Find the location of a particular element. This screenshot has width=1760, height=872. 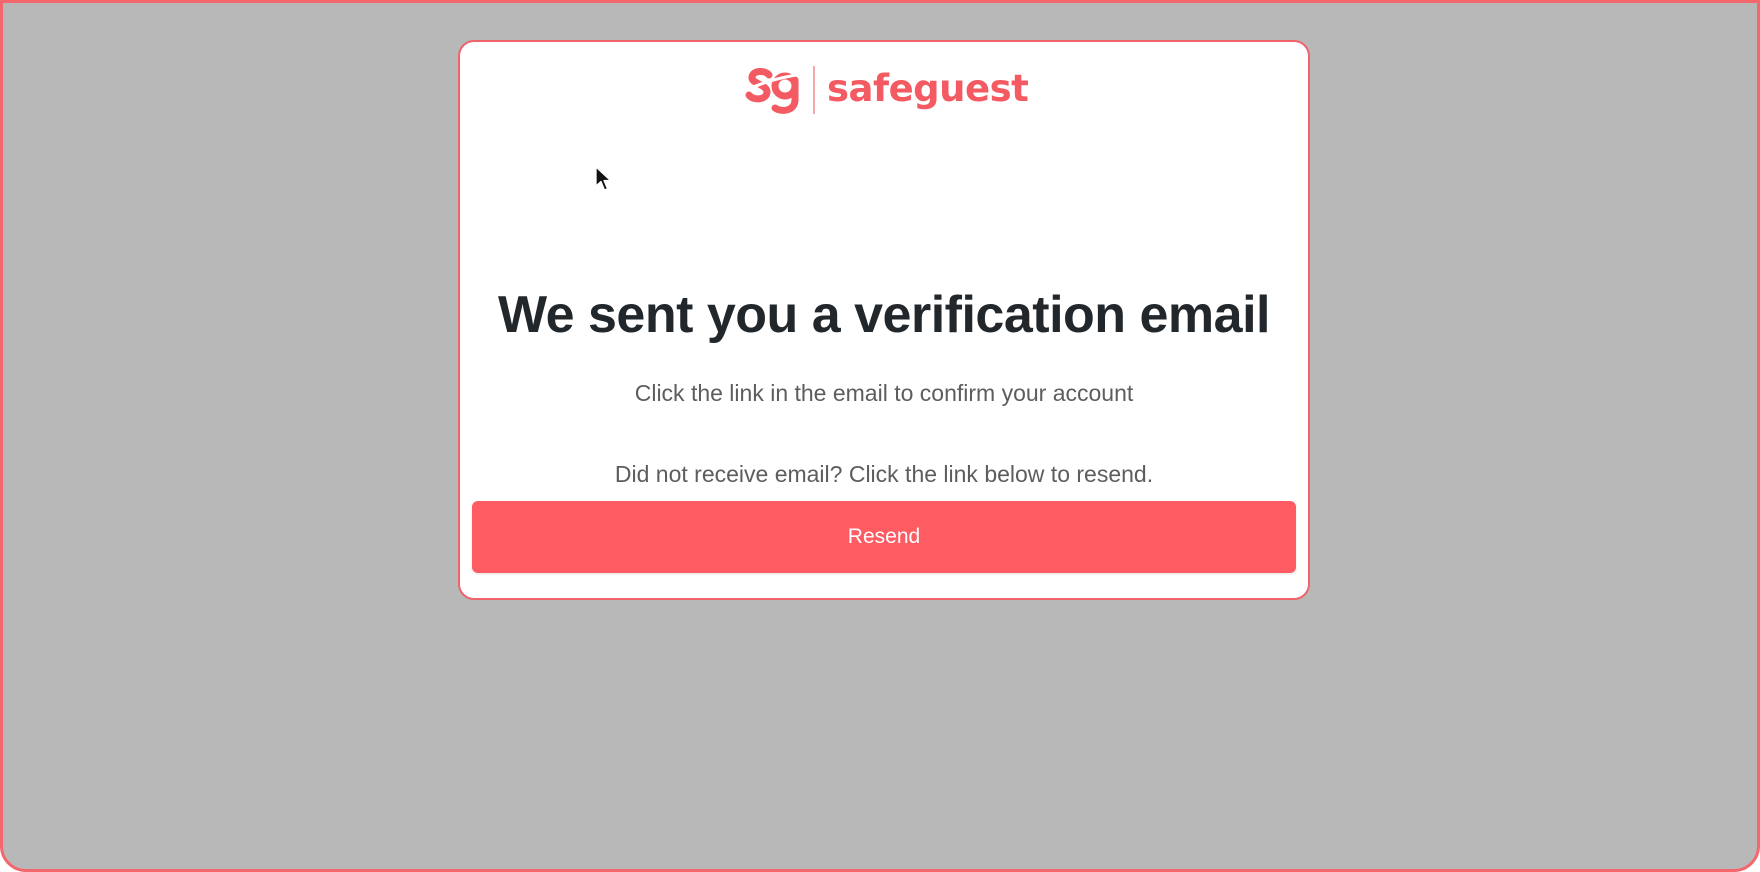

brand-logo: safeguest is located at coordinates (887, 90).